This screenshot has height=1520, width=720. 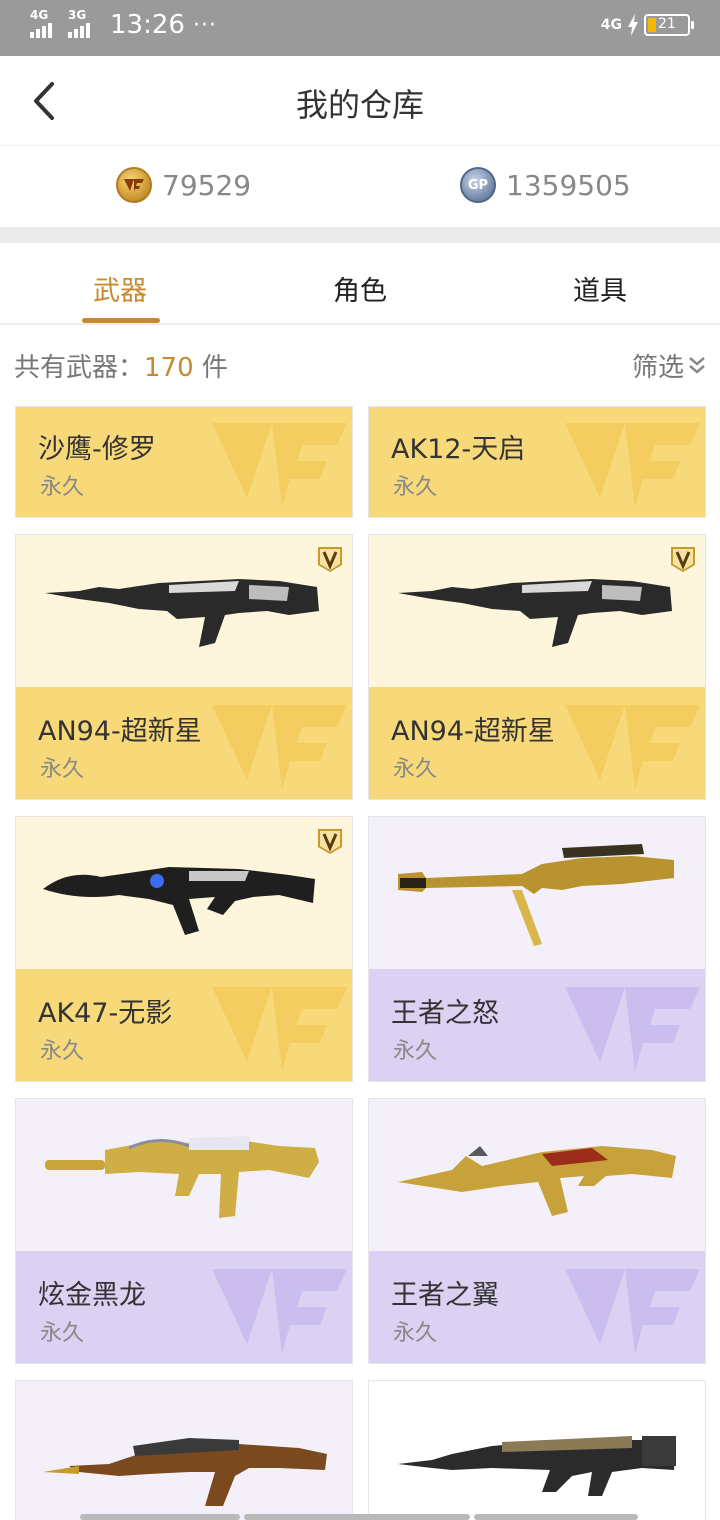 What do you see at coordinates (633, 25) in the screenshot?
I see `charging-icon` at bounding box center [633, 25].